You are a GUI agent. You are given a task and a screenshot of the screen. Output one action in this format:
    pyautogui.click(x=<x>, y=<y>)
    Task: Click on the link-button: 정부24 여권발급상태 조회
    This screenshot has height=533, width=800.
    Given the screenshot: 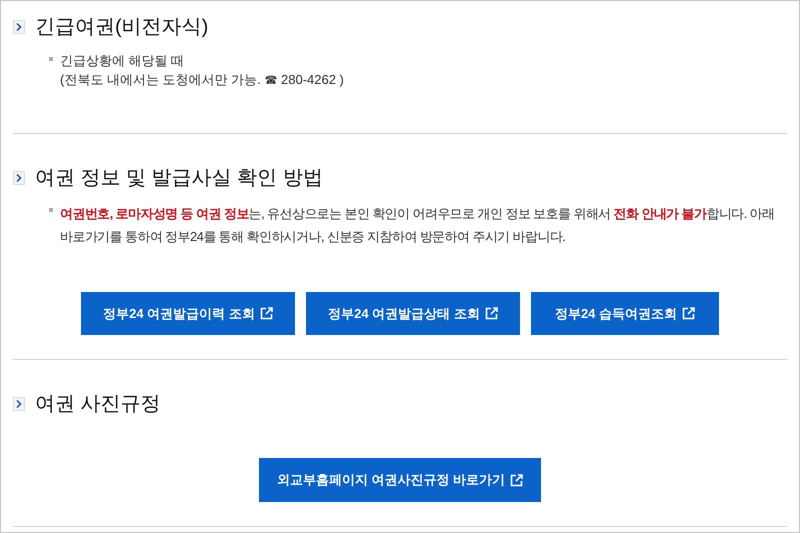 What is the action you would take?
    pyautogui.click(x=413, y=313)
    